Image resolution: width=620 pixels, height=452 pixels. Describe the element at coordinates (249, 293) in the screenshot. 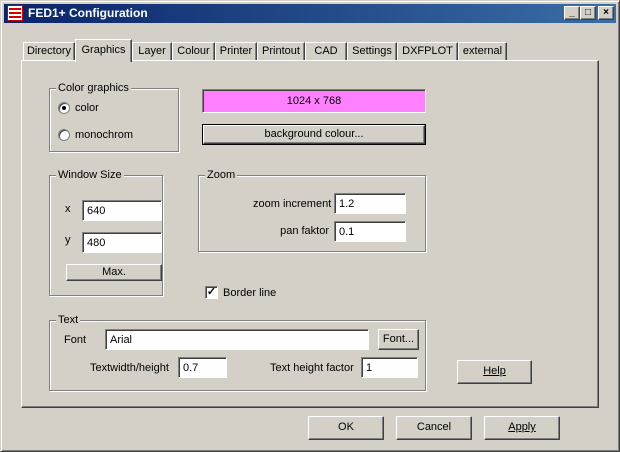

I see `border-line-label: Border line` at that location.